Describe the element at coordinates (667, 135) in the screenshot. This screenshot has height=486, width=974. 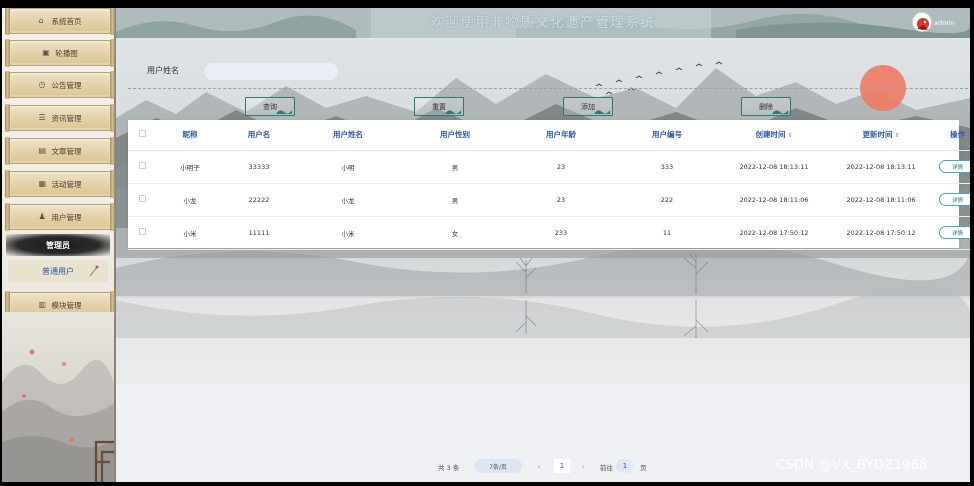
I see `column-header: 用户编号` at that location.